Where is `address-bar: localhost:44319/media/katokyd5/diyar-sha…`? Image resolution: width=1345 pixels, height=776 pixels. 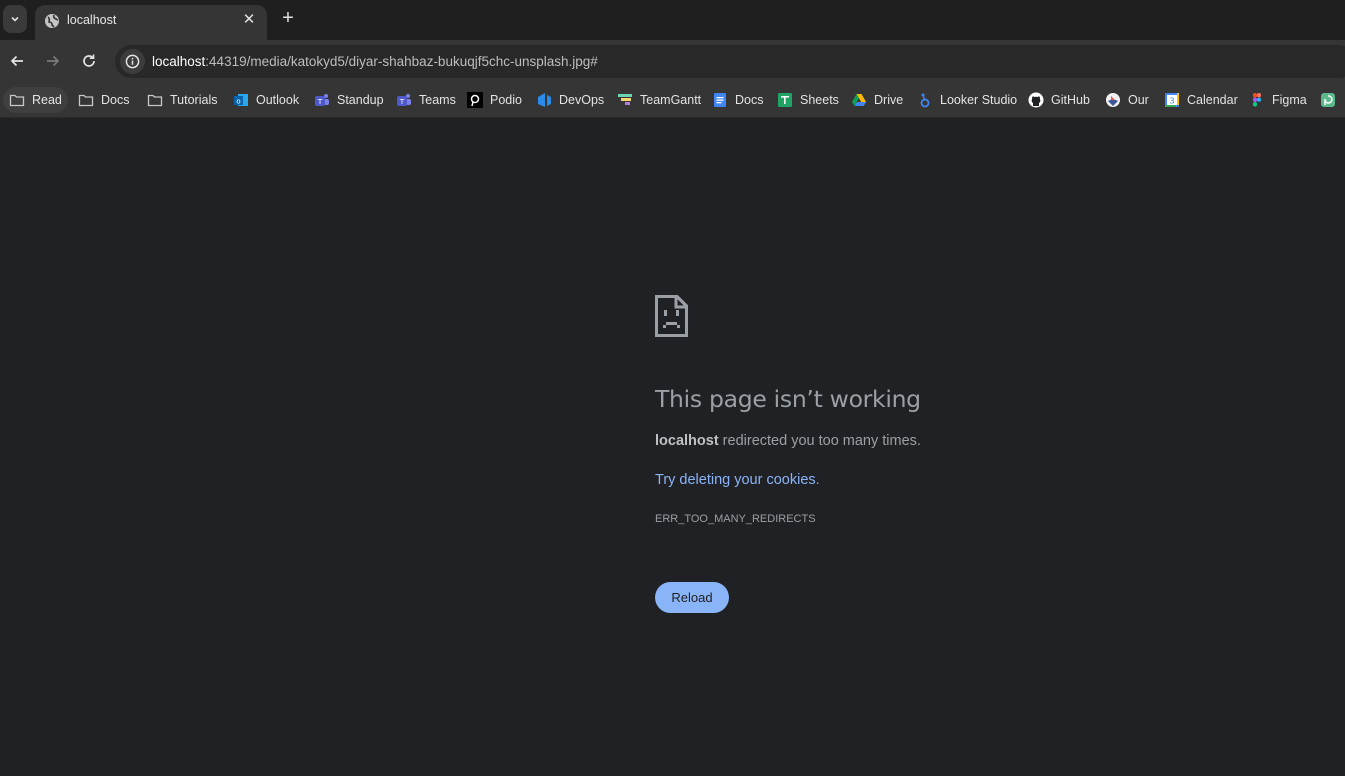 address-bar: localhost:44319/media/katokyd5/diyar-sha… is located at coordinates (730, 61).